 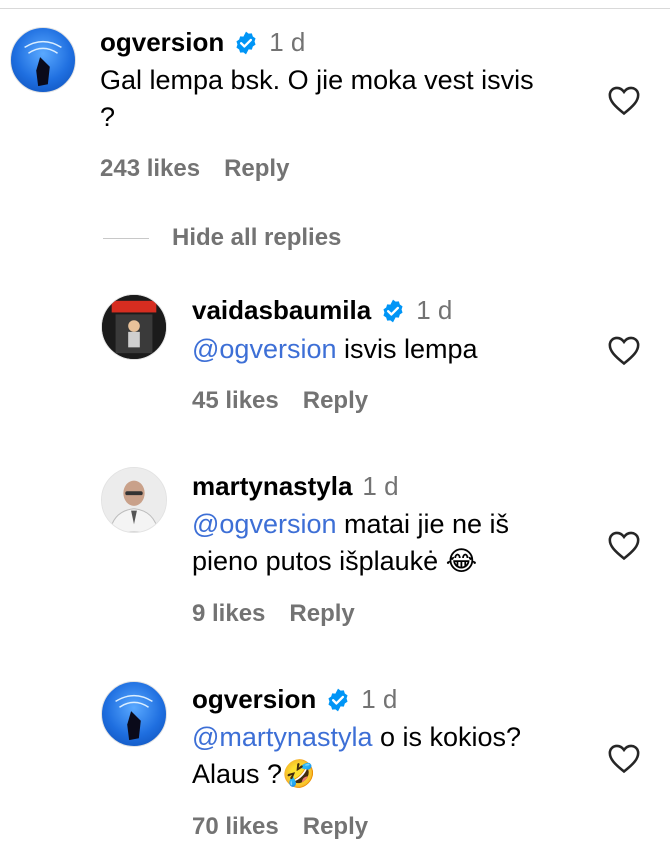 I want to click on comment-text: @ogversion isvis lempa, so click(x=335, y=349).